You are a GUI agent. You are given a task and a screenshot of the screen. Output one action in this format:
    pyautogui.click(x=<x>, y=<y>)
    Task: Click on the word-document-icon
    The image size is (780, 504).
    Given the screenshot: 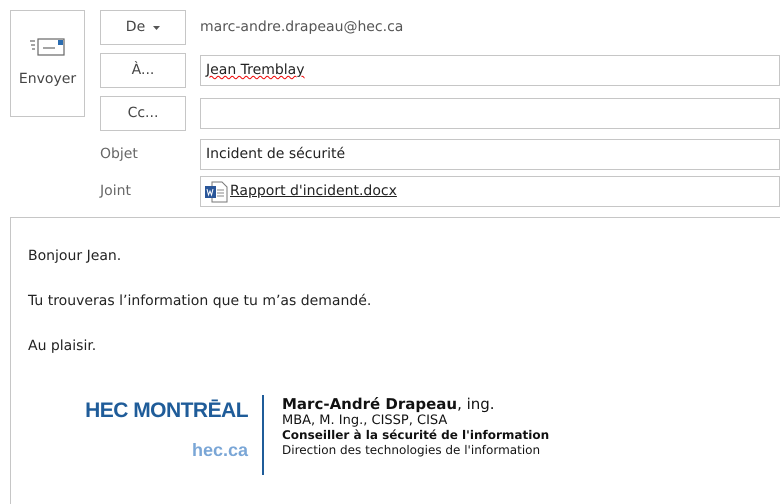 What is the action you would take?
    pyautogui.click(x=216, y=191)
    